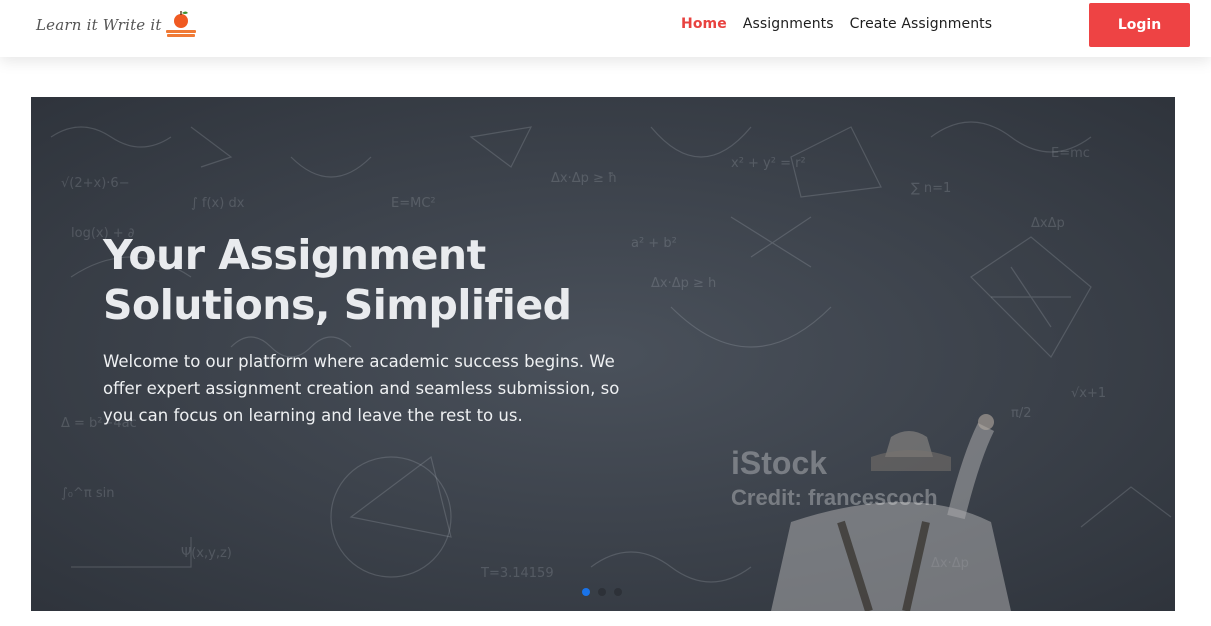 The width and height of the screenshot is (1211, 626). I want to click on photo-credit-watermark: Credit: francescoch, so click(834, 497).